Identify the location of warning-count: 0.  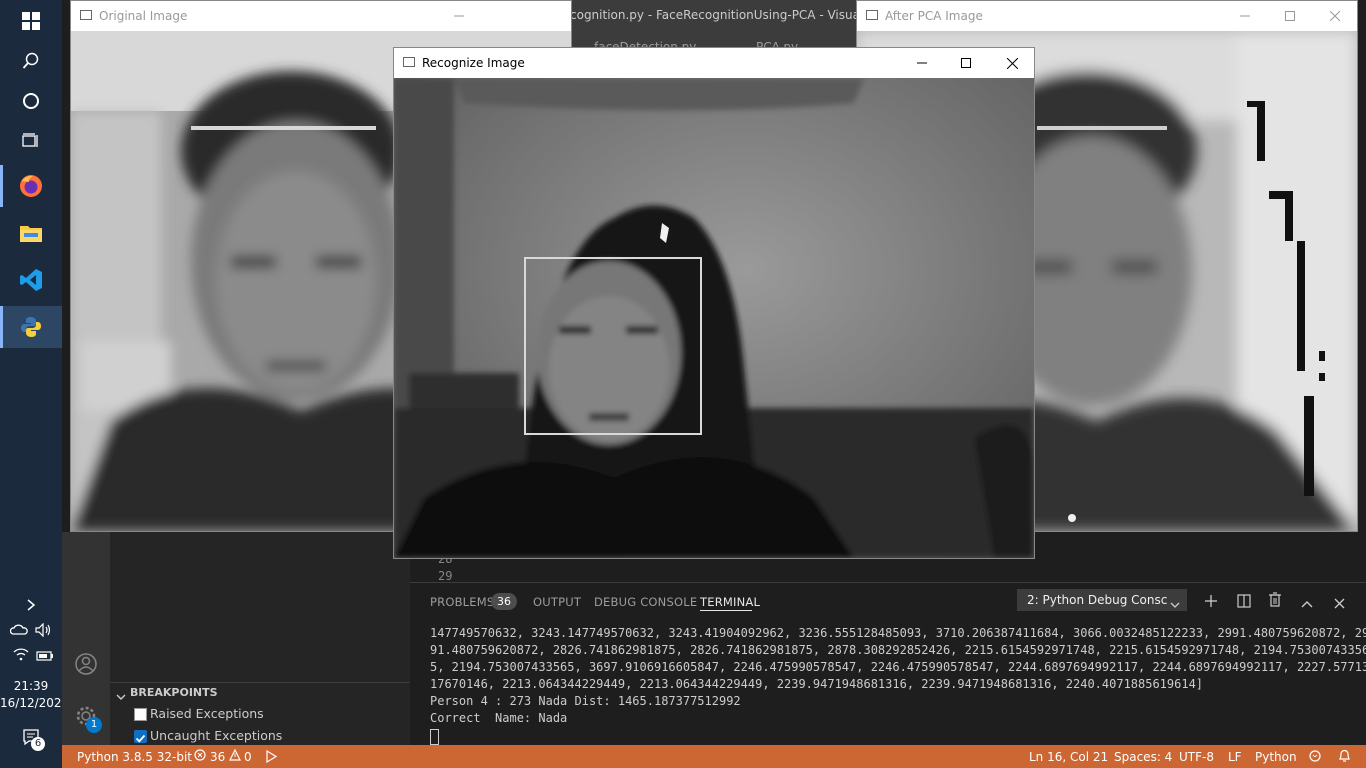
(248, 757).